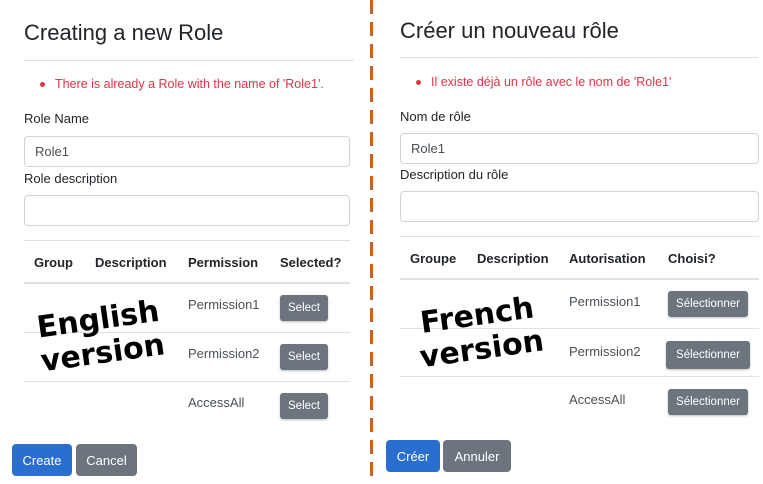  Describe the element at coordinates (435, 116) in the screenshot. I see `role-name-label: Nom de rôle` at that location.